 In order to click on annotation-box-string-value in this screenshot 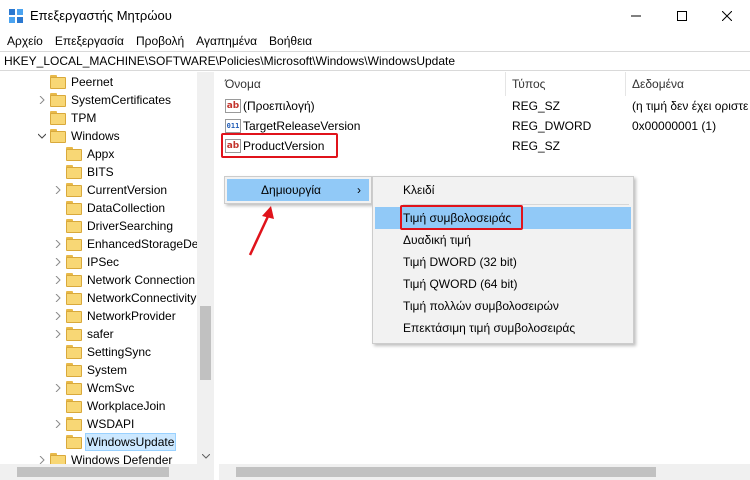, I will do `click(461, 217)`.